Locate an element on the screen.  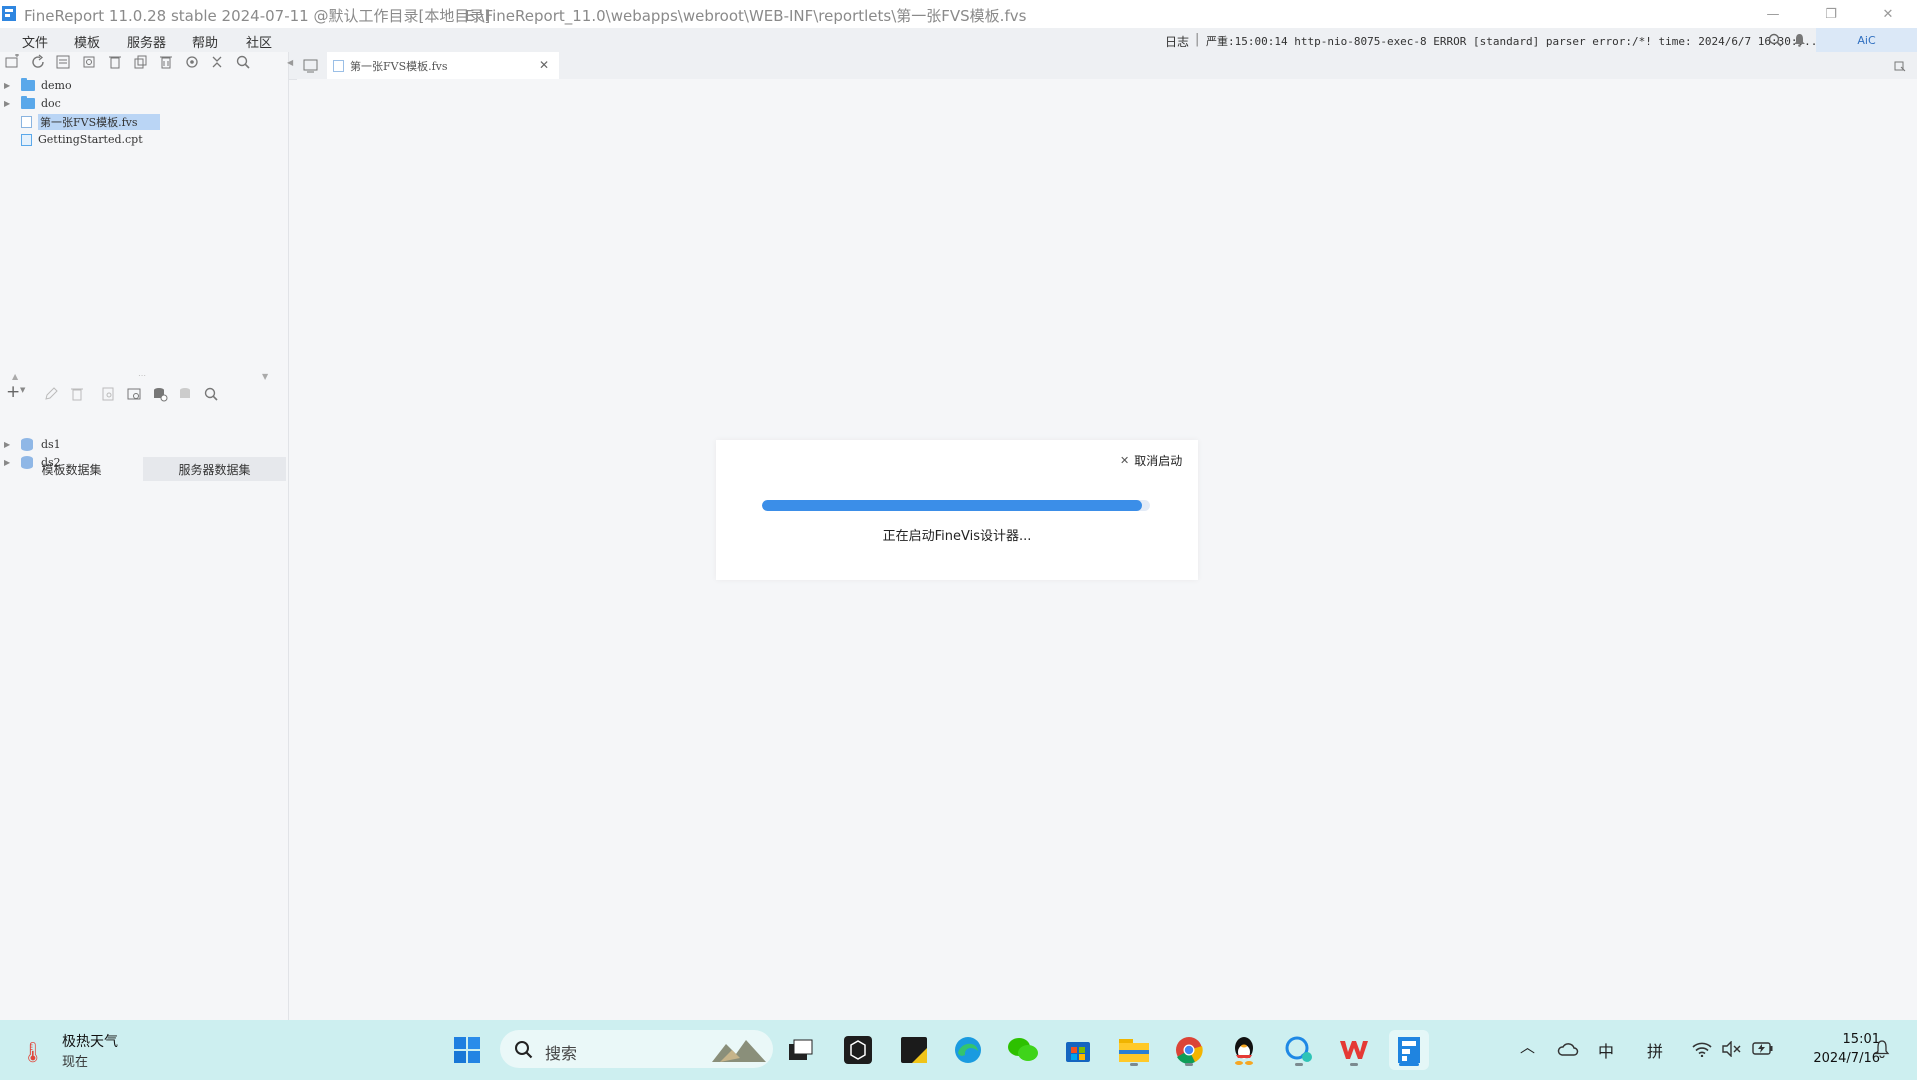
close-icon: ✕ is located at coordinates (1888, 14).